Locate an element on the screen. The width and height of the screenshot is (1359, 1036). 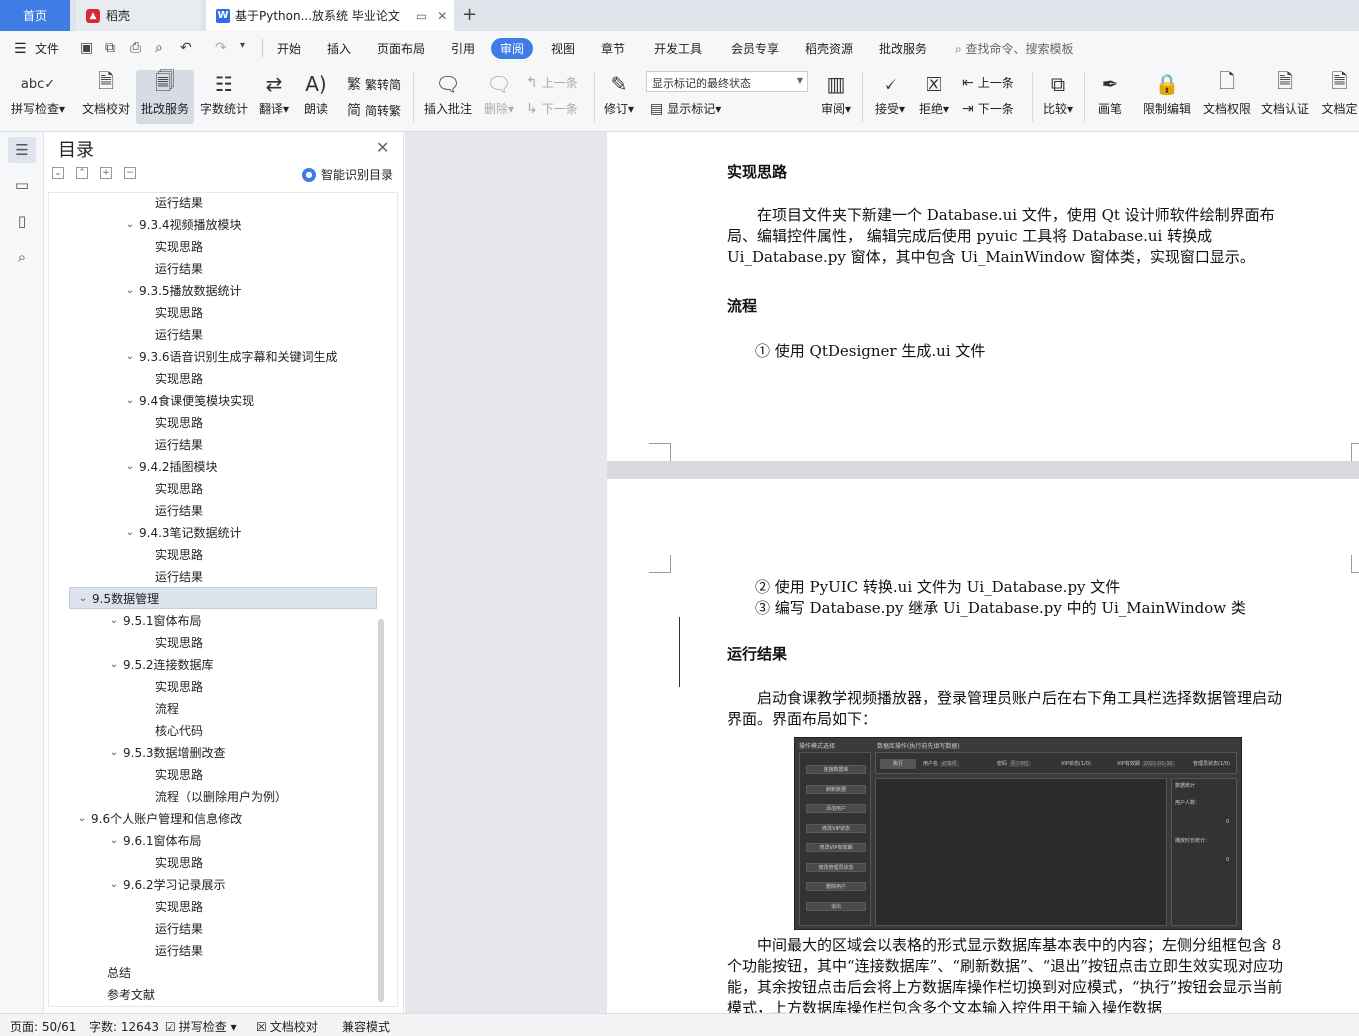
markup-state-select: 显示标记的最终状态 ▼ is located at coordinates (727, 81).